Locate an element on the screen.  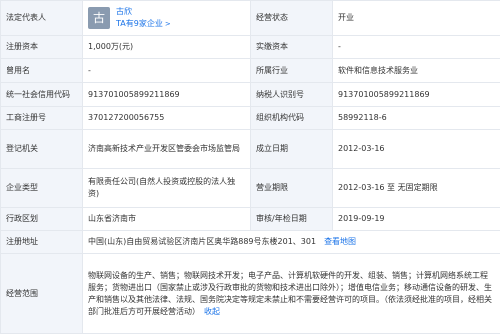
region-label: 行政区划 is located at coordinates (42, 219).